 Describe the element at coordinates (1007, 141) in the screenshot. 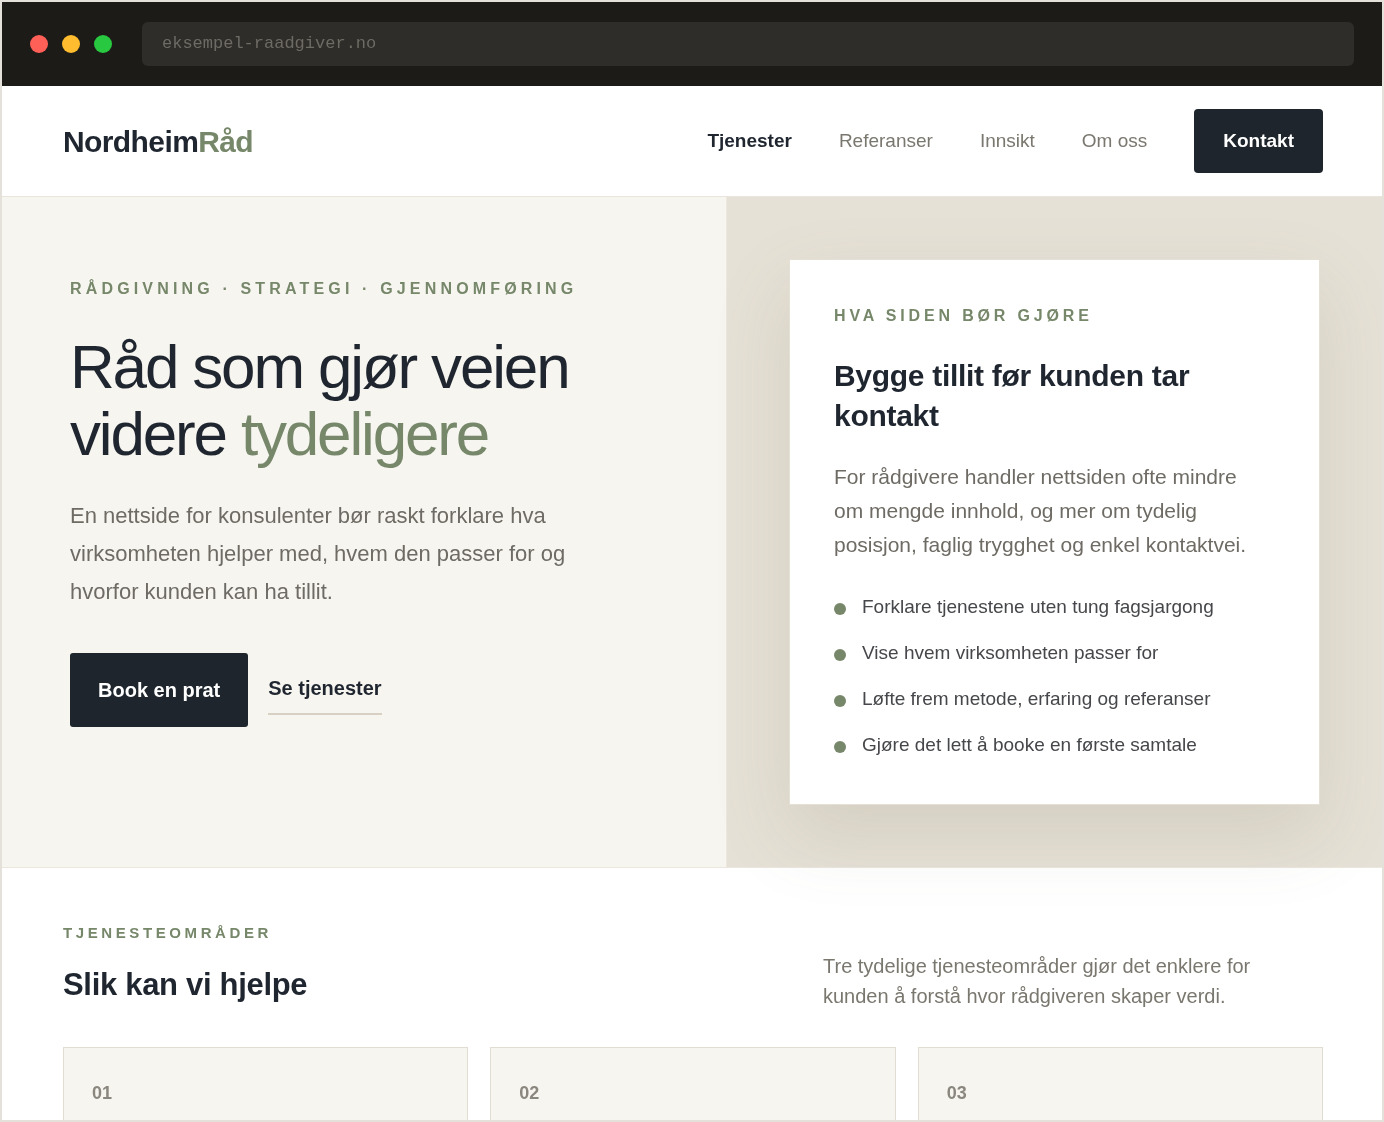

I see `nav-link: Innsikt` at that location.